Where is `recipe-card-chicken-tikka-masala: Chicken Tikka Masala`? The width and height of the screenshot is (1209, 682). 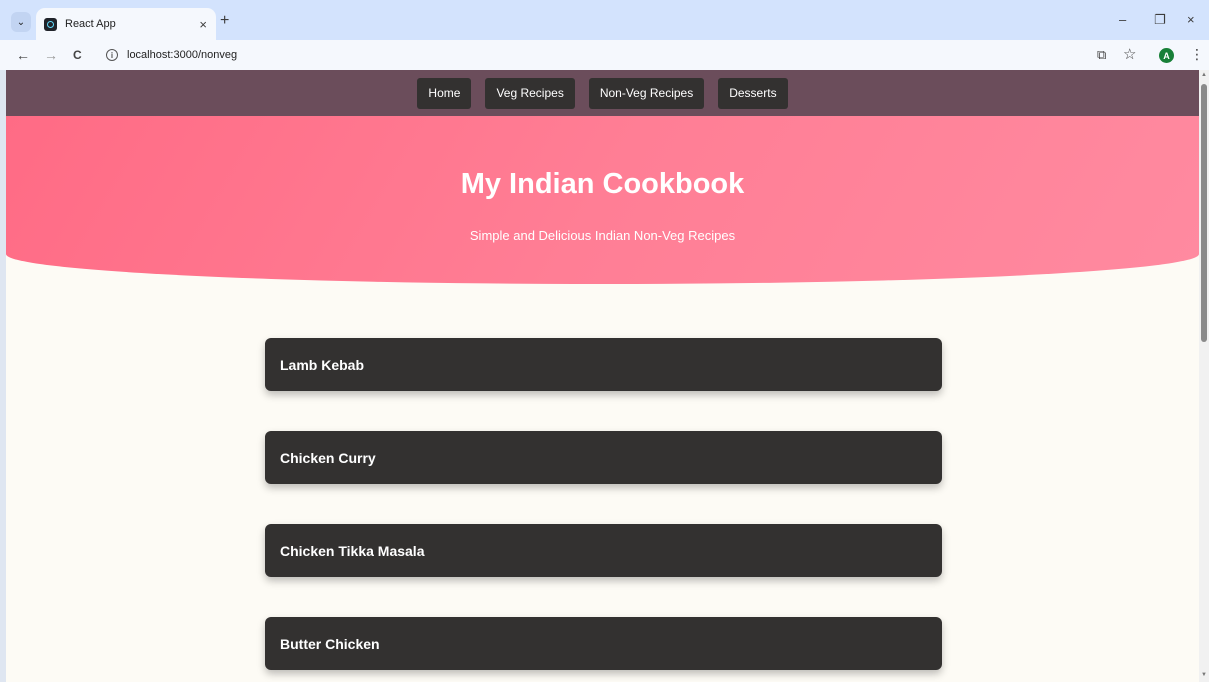
recipe-card-chicken-tikka-masala: Chicken Tikka Masala is located at coordinates (603, 550).